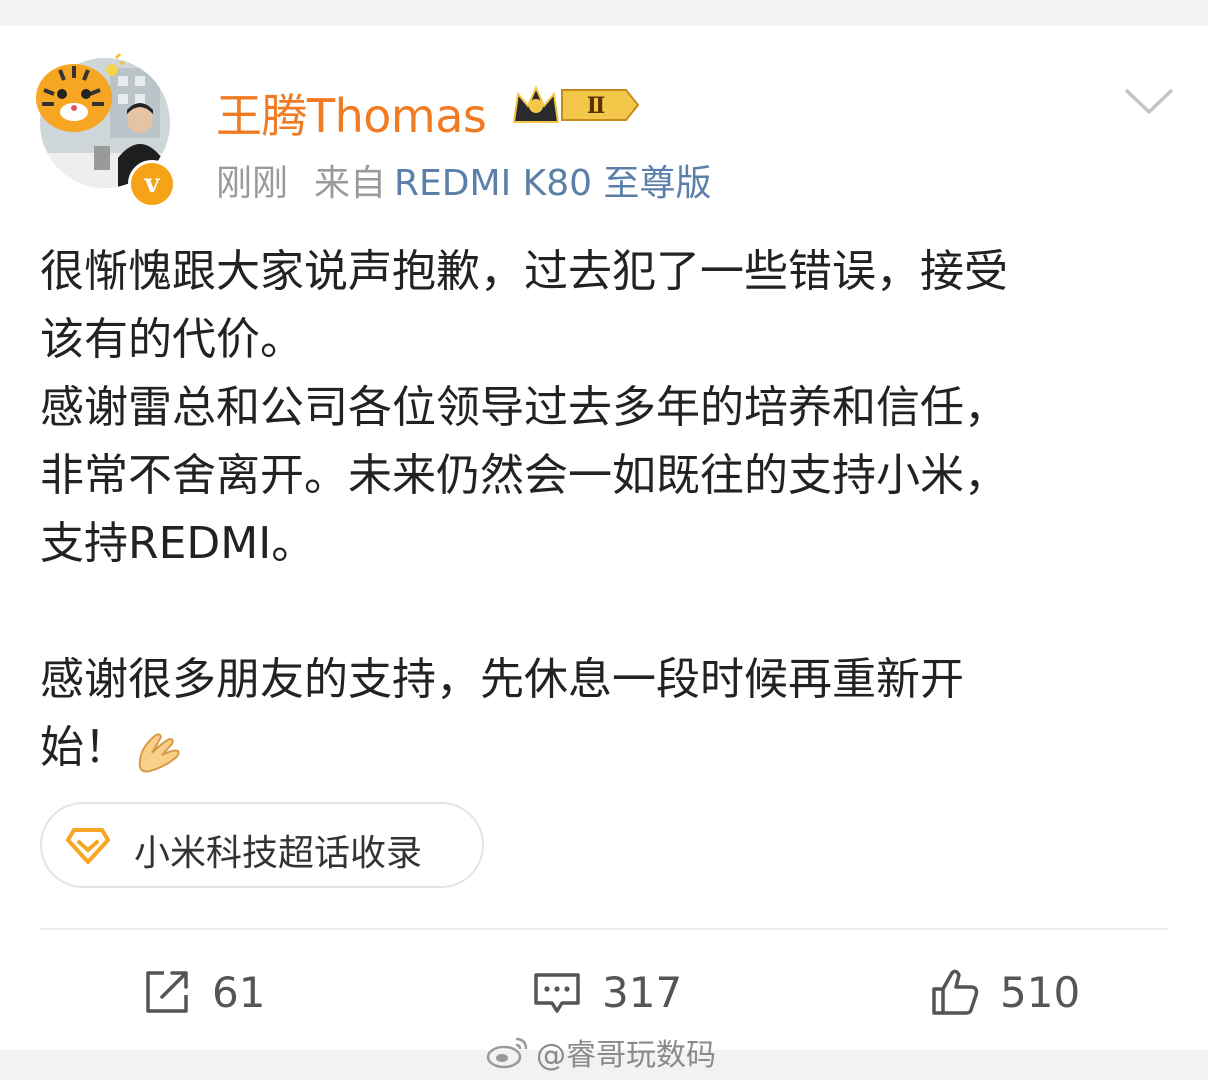 Image resolution: width=1208 pixels, height=1080 pixels. What do you see at coordinates (552, 183) in the screenshot?
I see `source-device-link: REDMI K80 至尊版` at bounding box center [552, 183].